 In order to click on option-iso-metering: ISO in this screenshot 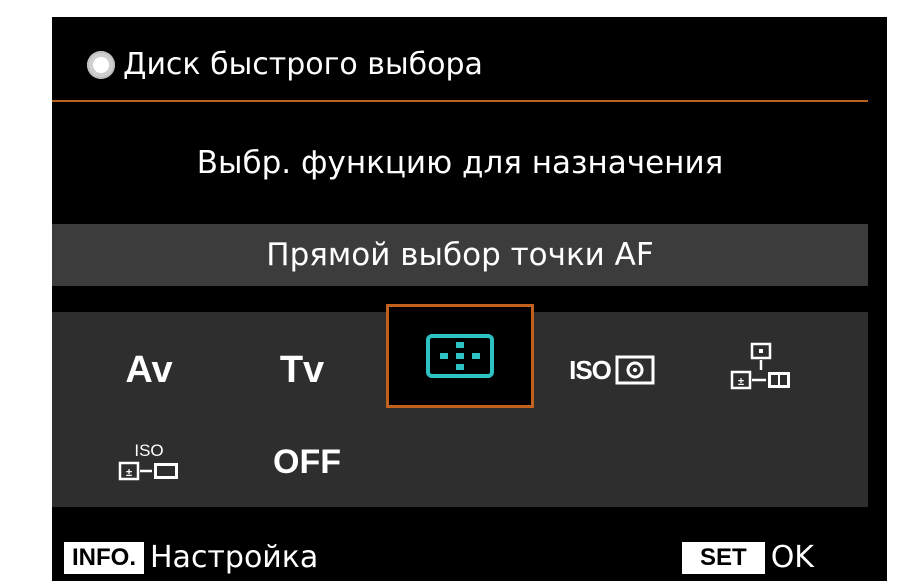, I will do `click(612, 370)`.